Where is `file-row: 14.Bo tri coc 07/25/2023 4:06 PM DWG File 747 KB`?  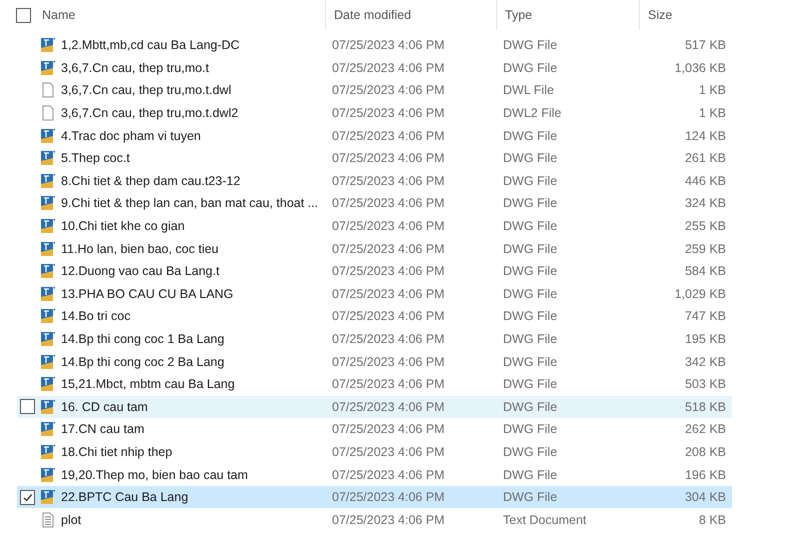 file-row: 14.Bo tri coc 07/25/2023 4:06 PM DWG File 747 KB is located at coordinates (374, 316).